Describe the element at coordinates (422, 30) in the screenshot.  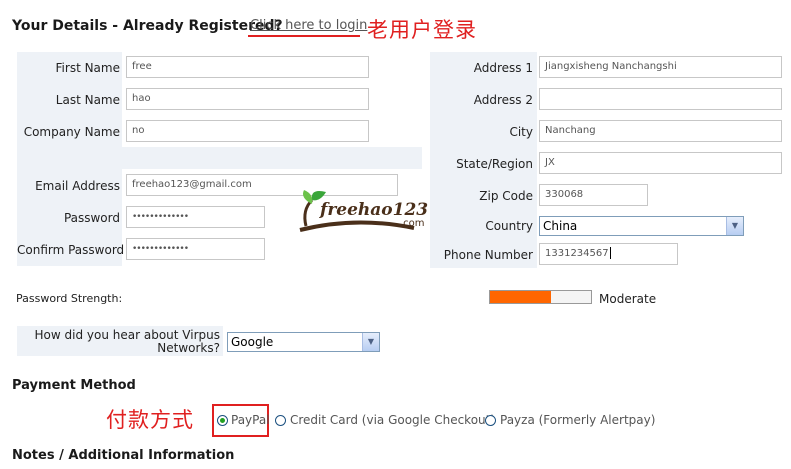
I see `annotation-login: 老用户登录` at that location.